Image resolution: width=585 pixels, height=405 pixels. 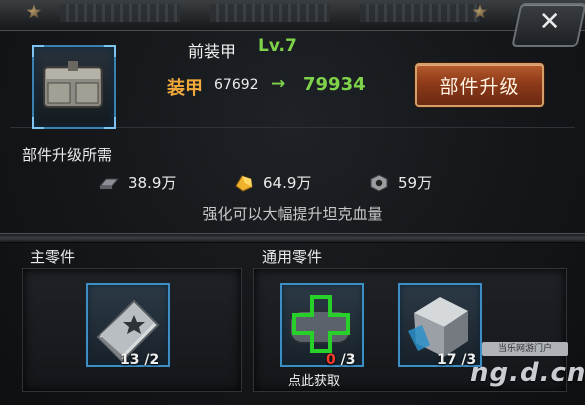 What do you see at coordinates (379, 182) in the screenshot?
I see `nut-icon` at bounding box center [379, 182].